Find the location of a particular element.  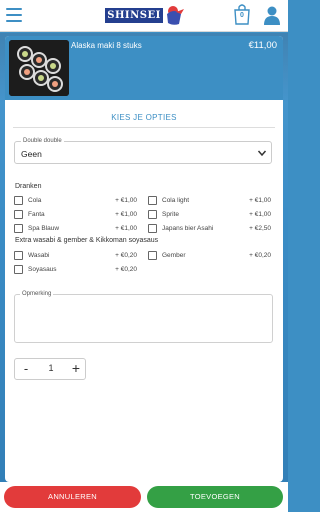

option-spa-blauw: Spa Blauw + €1,00 is located at coordinates (75, 229).